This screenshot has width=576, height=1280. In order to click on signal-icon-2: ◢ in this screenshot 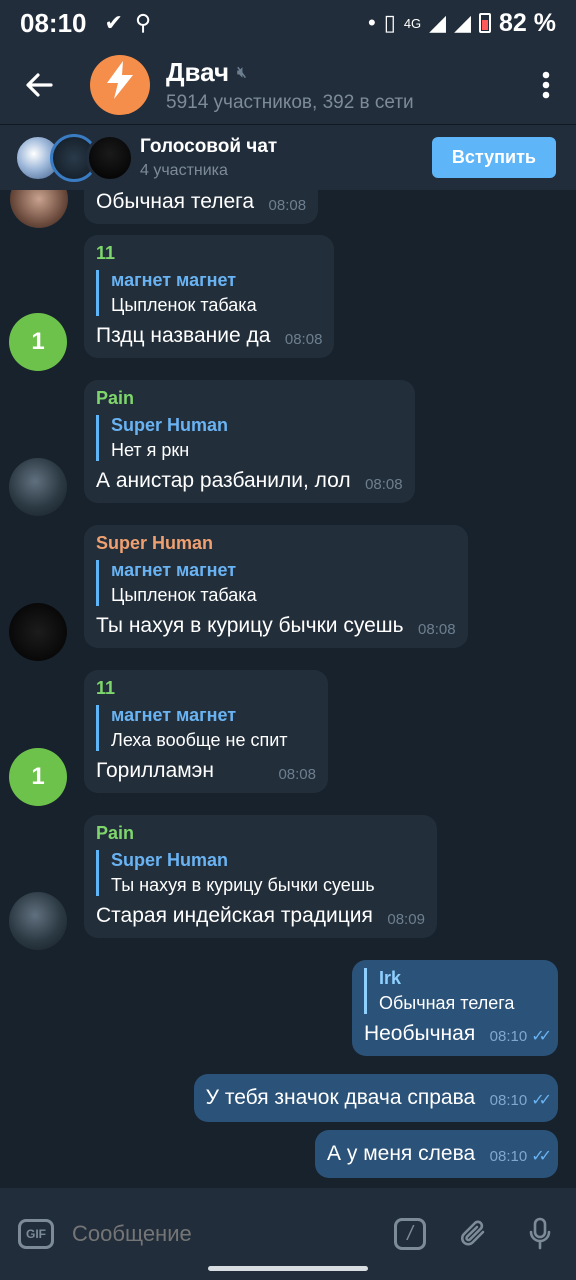, I will do `click(463, 22)`.